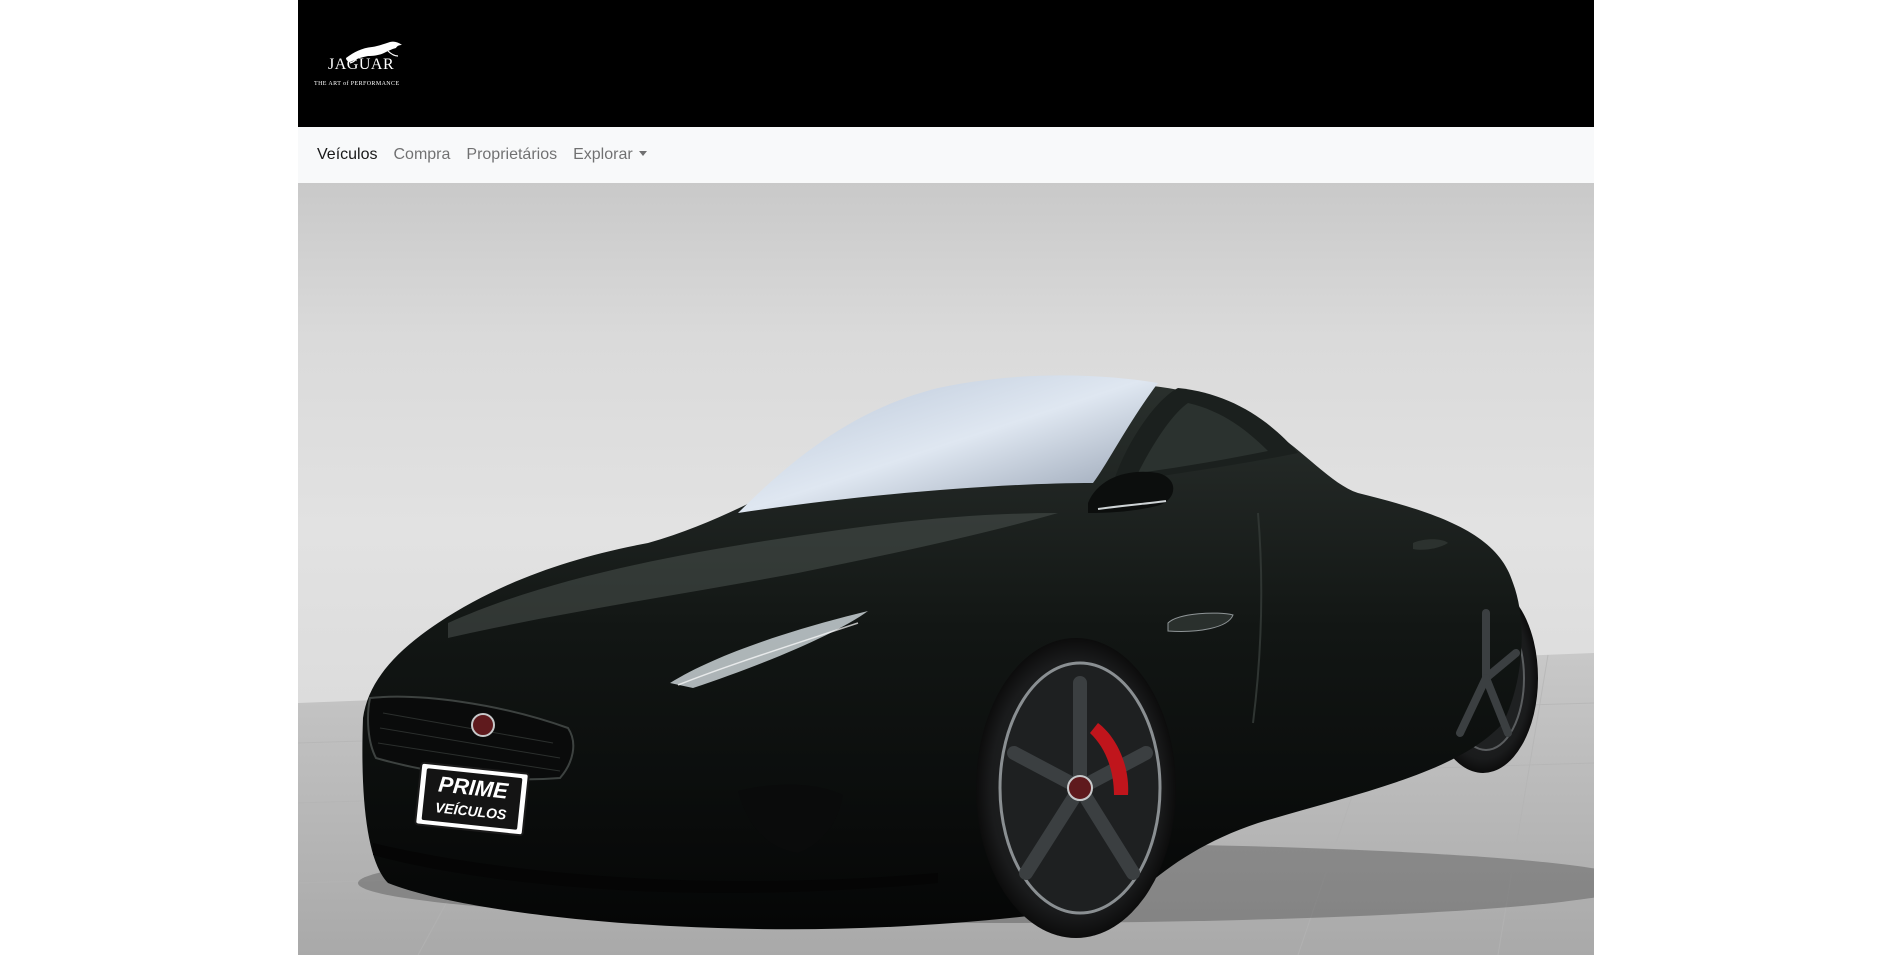 The height and width of the screenshot is (955, 1894). Describe the element at coordinates (357, 84) in the screenshot. I see `logo-tagline: THE ART of PERFORMANCE` at that location.